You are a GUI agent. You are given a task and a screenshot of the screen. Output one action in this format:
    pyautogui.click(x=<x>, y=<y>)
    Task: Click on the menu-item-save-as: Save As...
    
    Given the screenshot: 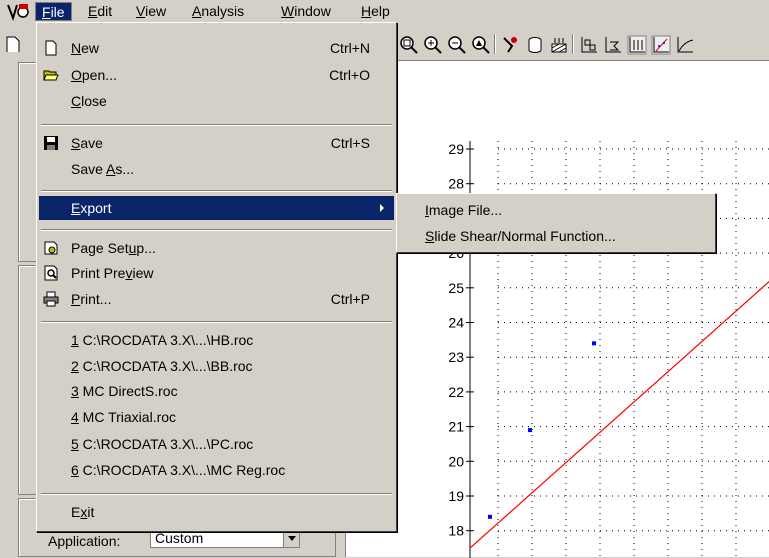 What is the action you would take?
    pyautogui.click(x=216, y=169)
    